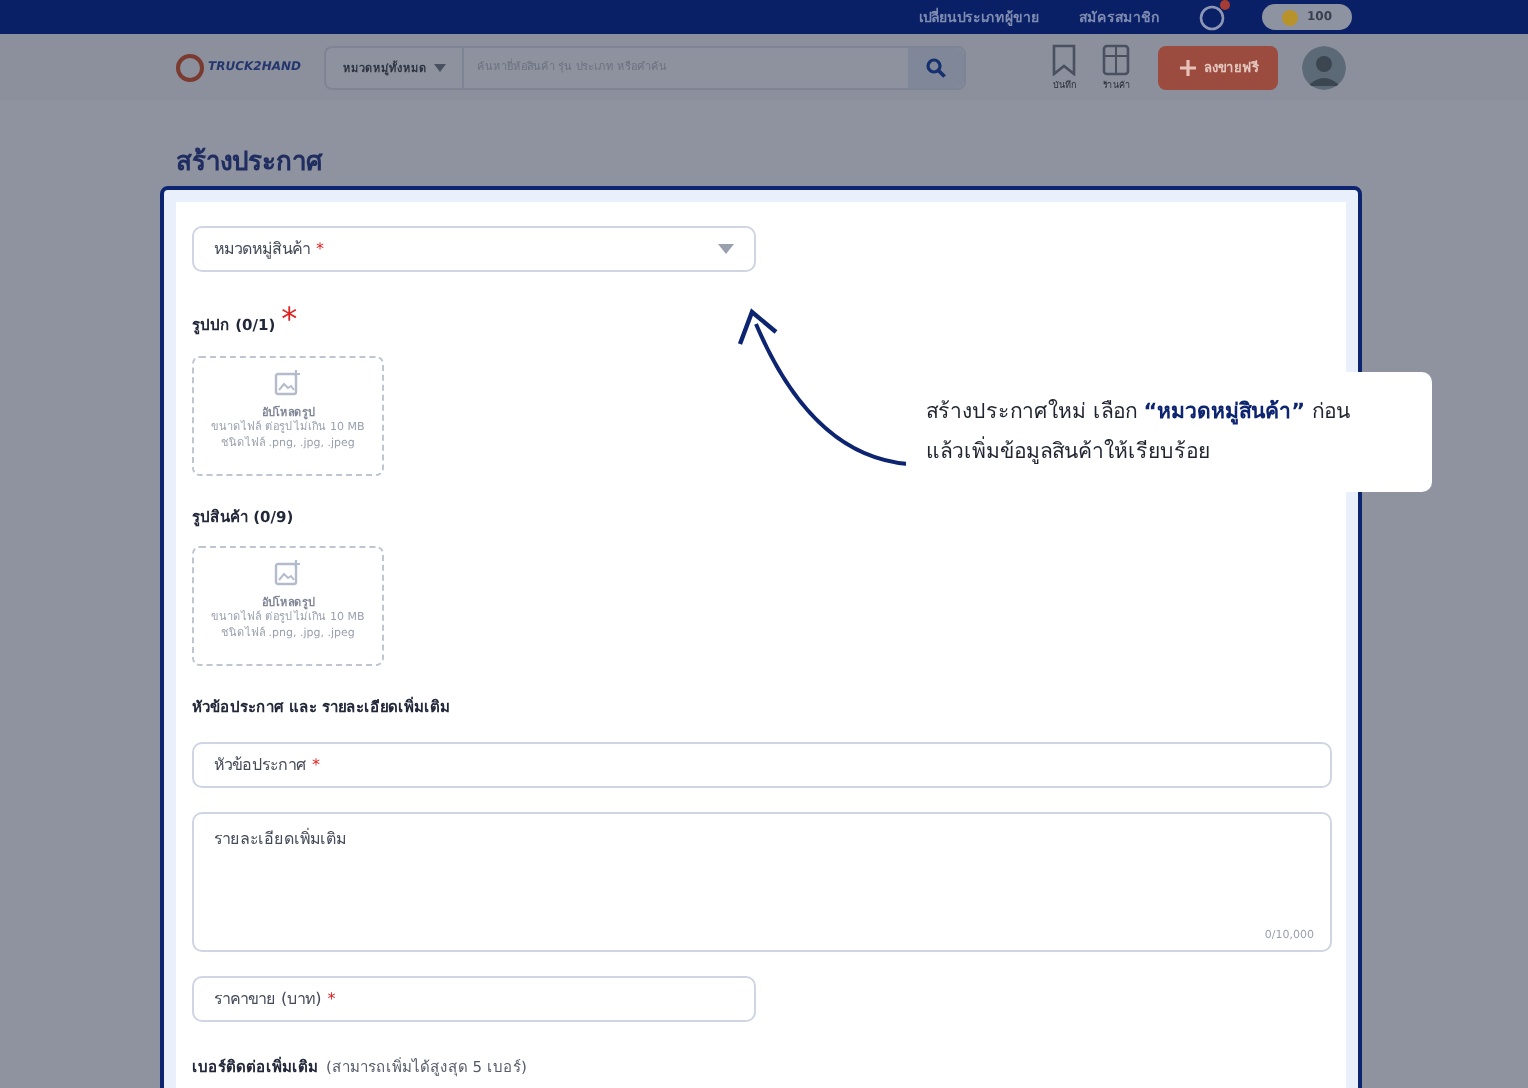 This screenshot has width=1528, height=1088. What do you see at coordinates (1187, 67) in the screenshot?
I see `plus-icon` at bounding box center [1187, 67].